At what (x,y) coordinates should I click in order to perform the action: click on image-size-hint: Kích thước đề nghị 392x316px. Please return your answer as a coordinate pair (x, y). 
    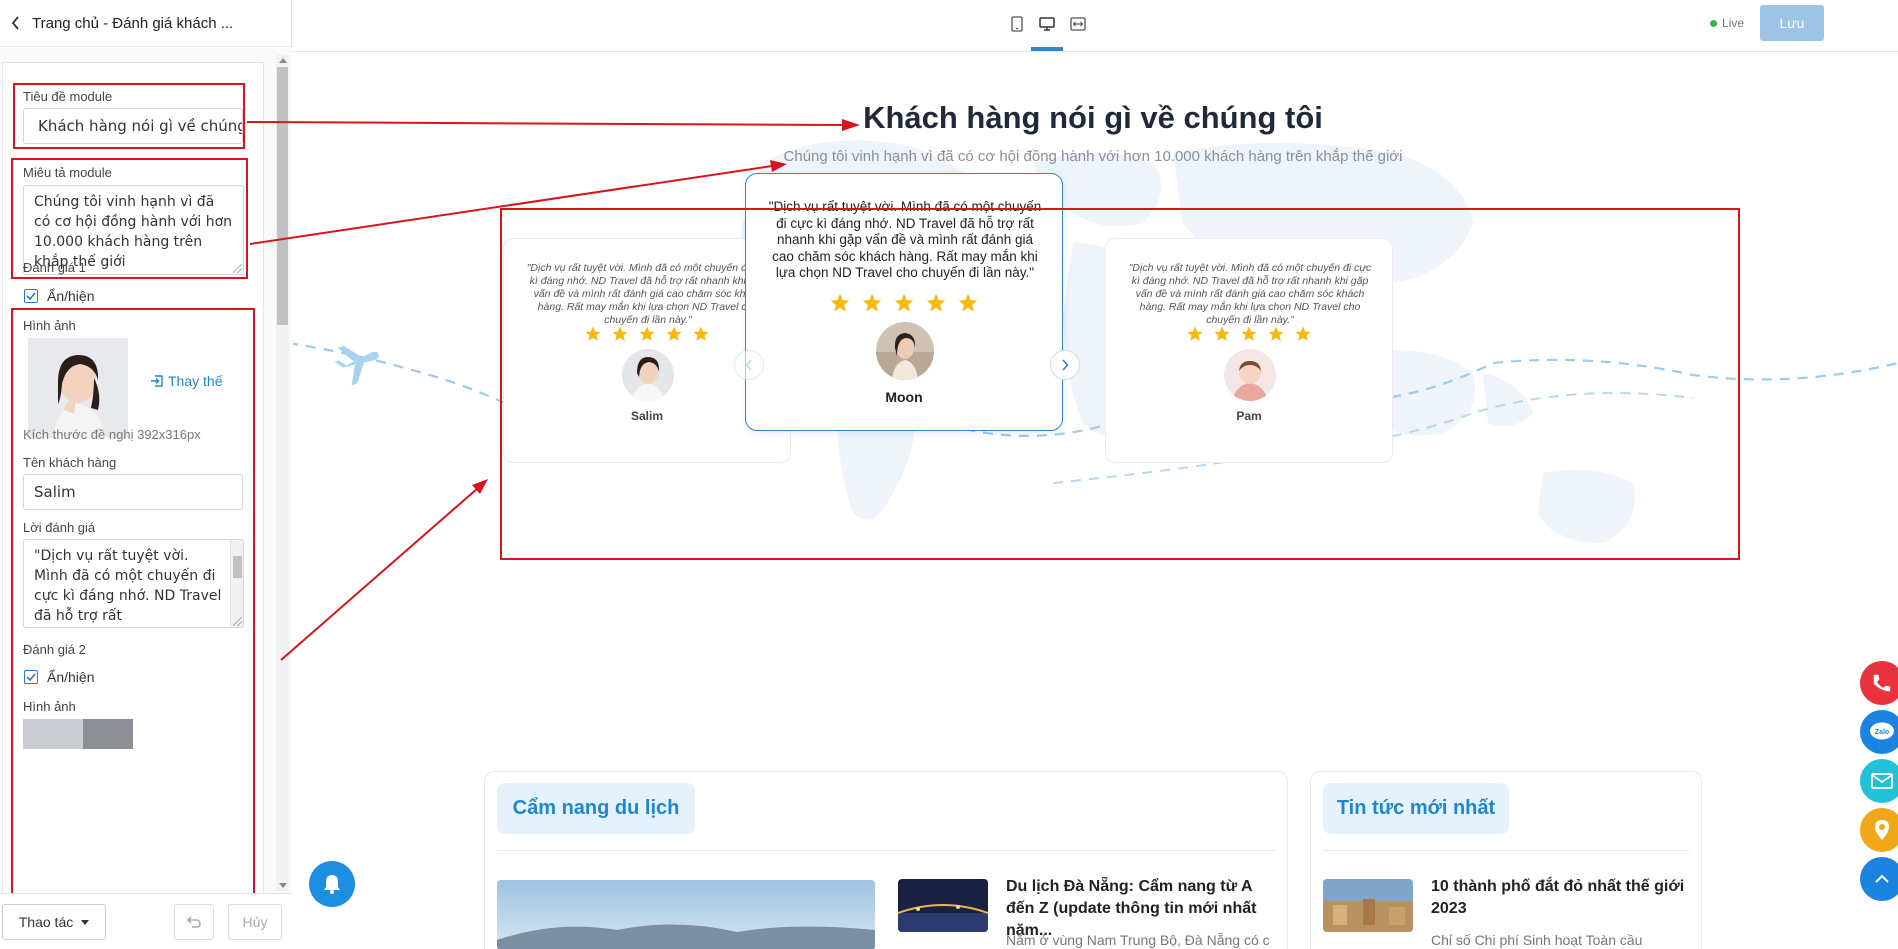
    Looking at the image, I should click on (112, 434).